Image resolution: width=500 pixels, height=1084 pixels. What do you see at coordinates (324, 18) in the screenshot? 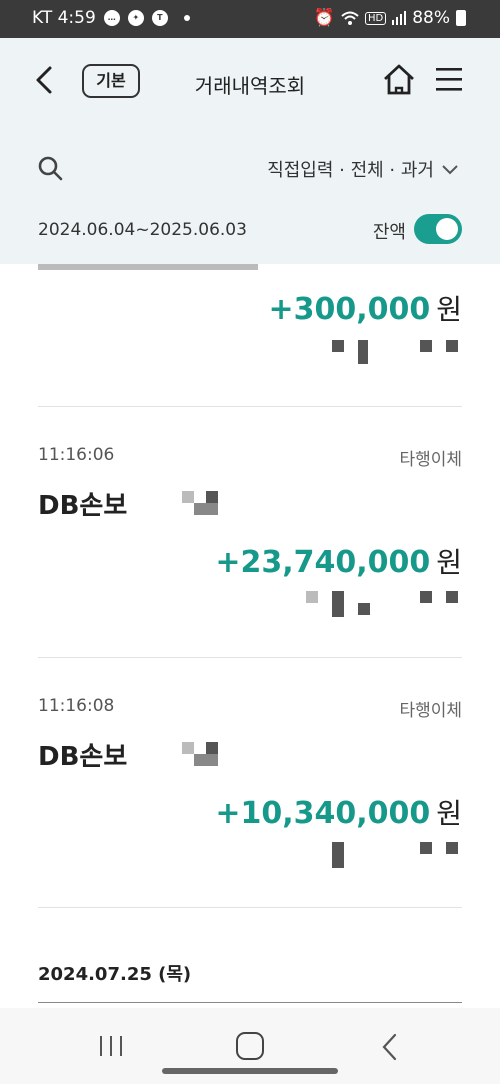
I see `alarm-icon: ⏰` at bounding box center [324, 18].